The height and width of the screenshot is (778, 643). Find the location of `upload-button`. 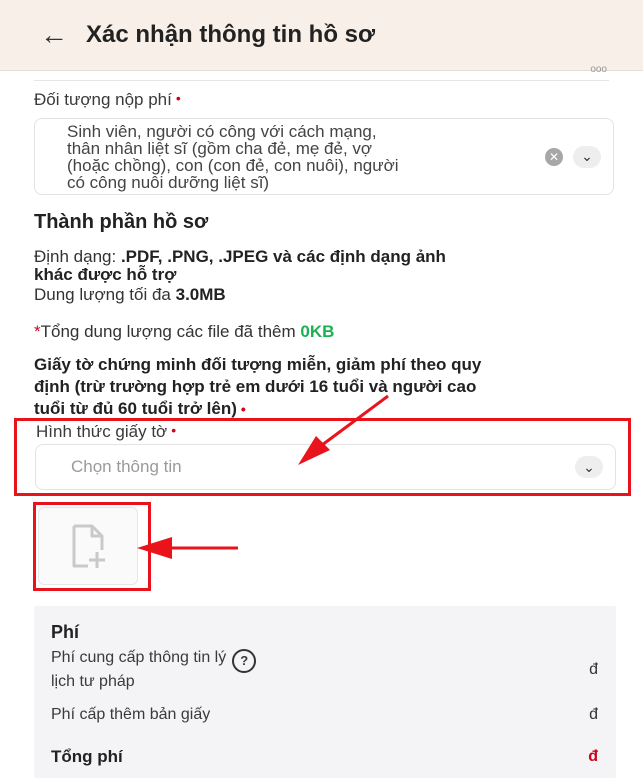

upload-button is located at coordinates (88, 546).